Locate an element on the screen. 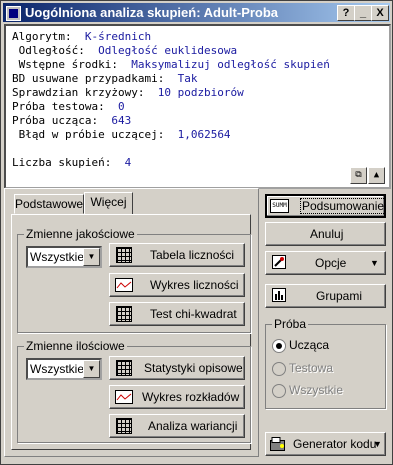  freq-chart-button: Wykres liczności is located at coordinates (177, 285).